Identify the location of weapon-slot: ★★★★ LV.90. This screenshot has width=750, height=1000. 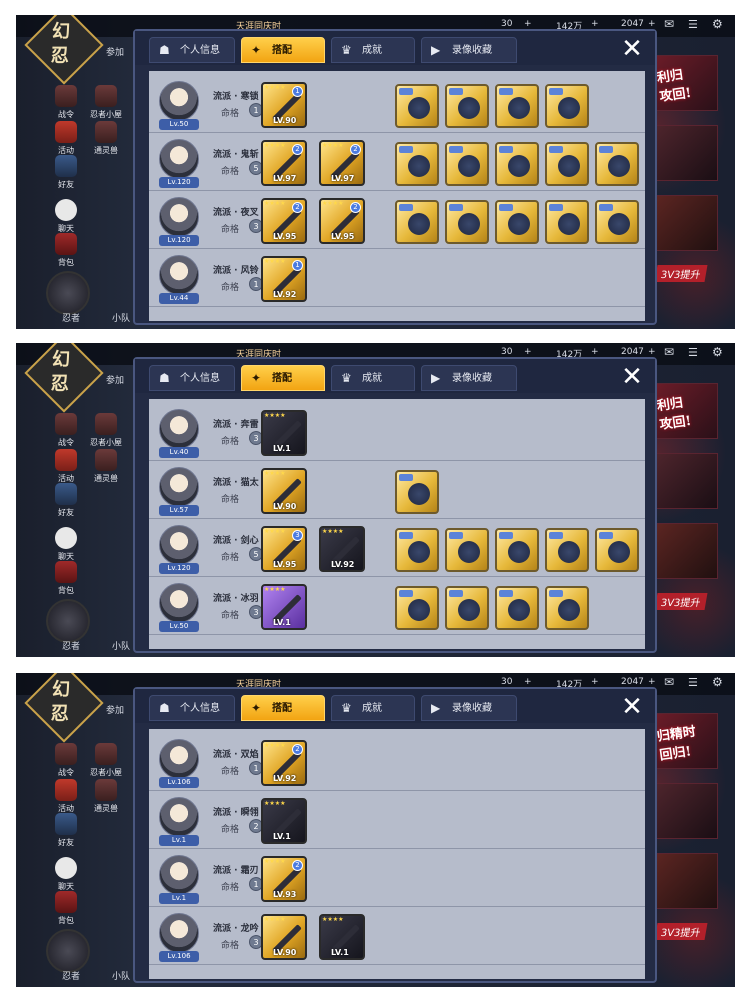
(284, 491).